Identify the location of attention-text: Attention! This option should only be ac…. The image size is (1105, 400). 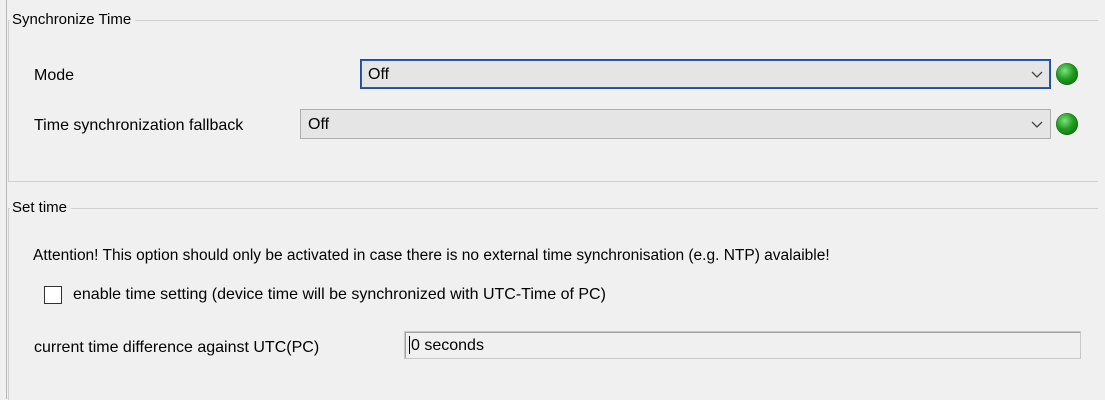
(431, 255).